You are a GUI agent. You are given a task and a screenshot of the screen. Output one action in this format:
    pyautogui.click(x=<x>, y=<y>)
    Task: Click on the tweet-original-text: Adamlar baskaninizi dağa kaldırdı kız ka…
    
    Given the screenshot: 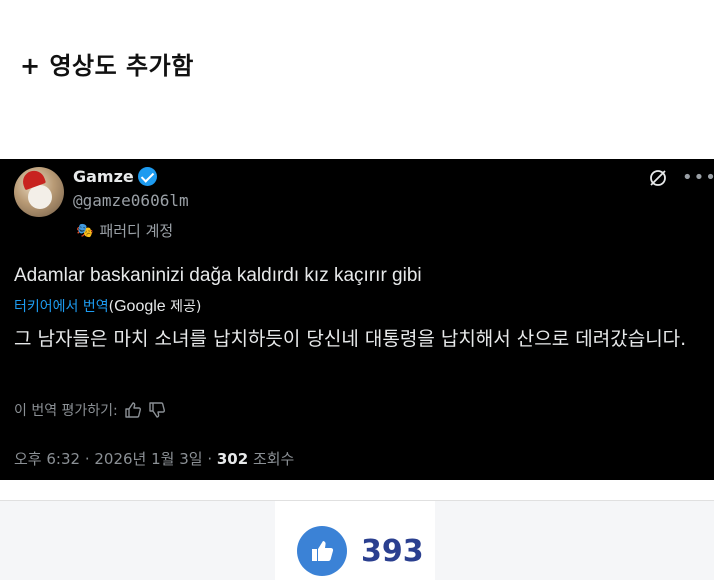 What is the action you would take?
    pyautogui.click(x=218, y=275)
    